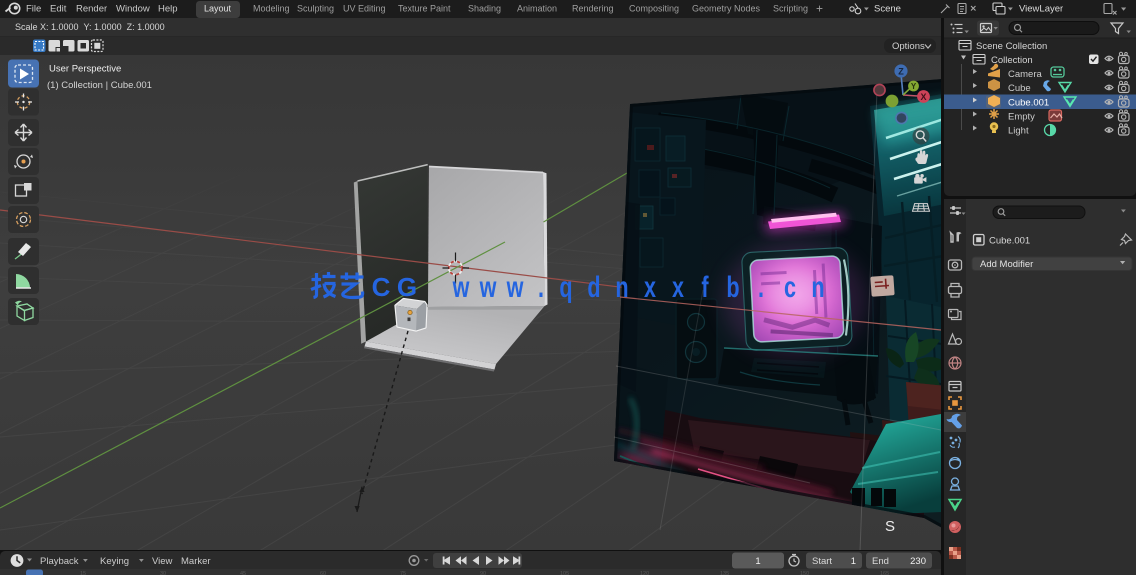 This screenshot has height=575, width=1136. Describe the element at coordinates (33, 9) in the screenshot. I see `svg-text: File` at that location.